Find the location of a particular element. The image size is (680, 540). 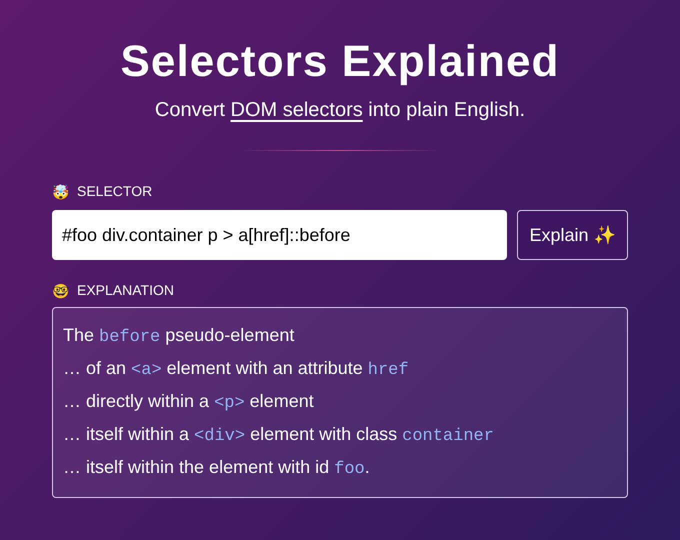

explanation-line: … itself within the element with id foo. is located at coordinates (217, 468).